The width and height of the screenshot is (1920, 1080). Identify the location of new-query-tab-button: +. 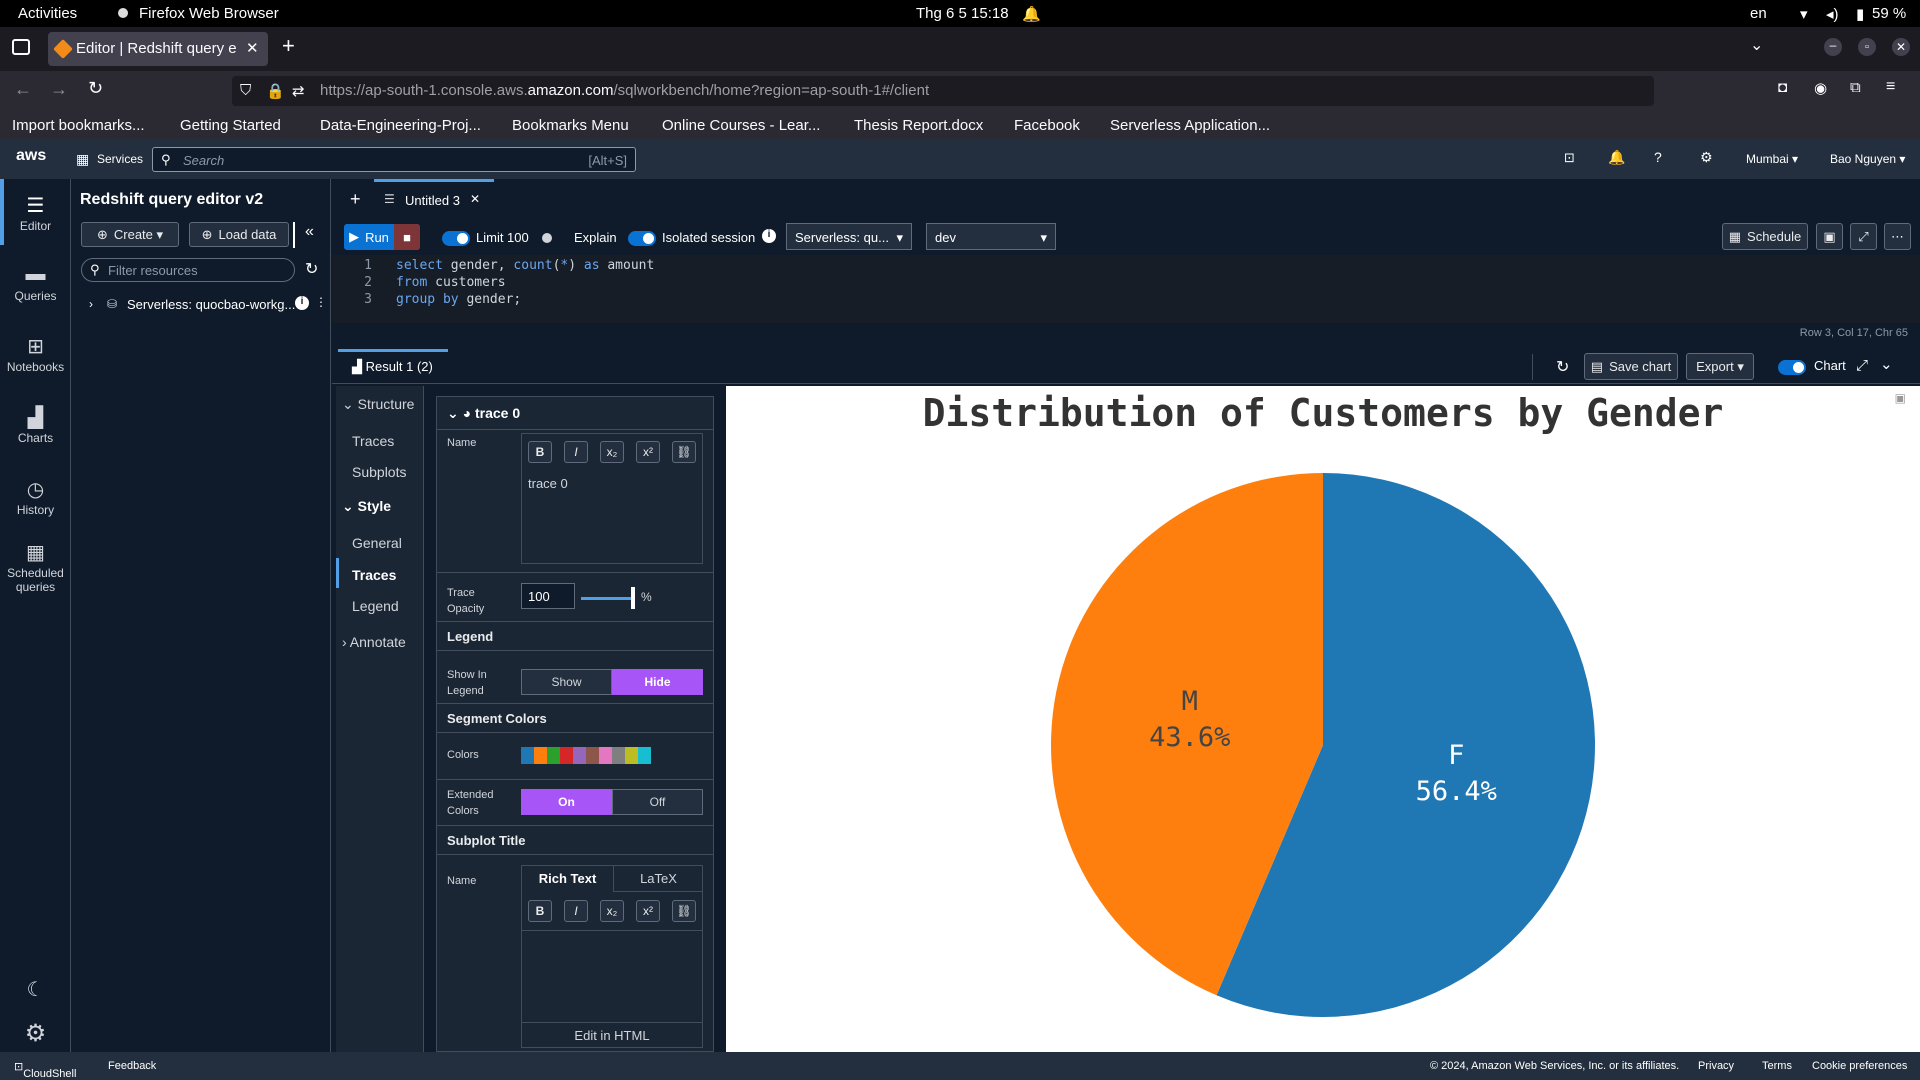
(355, 199).